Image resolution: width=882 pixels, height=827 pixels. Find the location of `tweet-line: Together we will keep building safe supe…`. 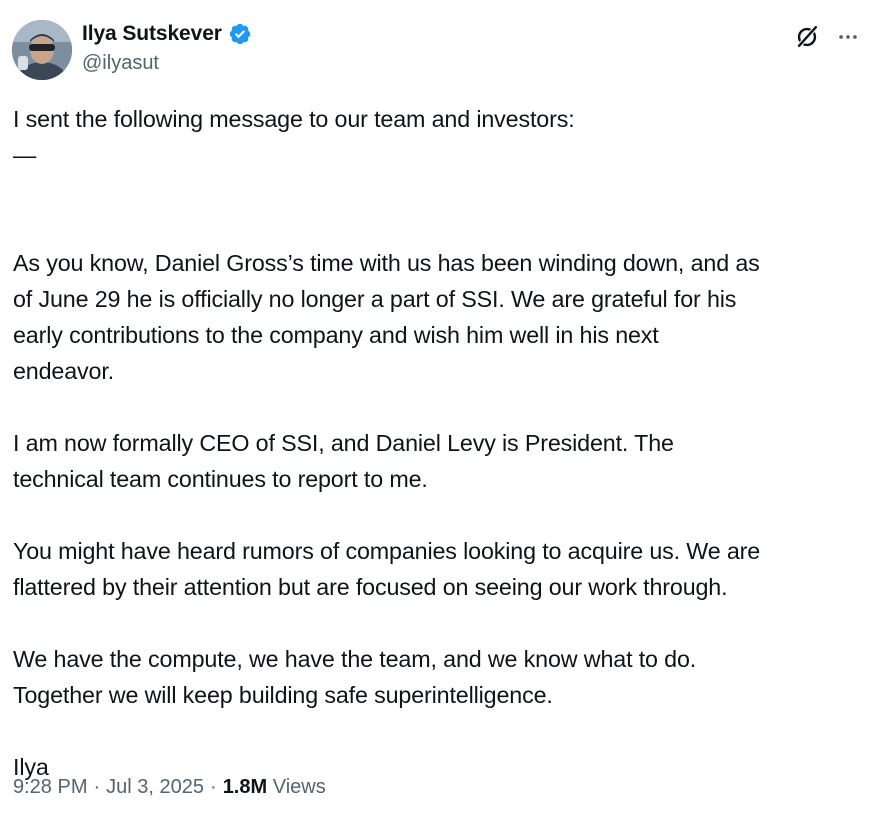

tweet-line: Together we will keep building safe supe… is located at coordinates (283, 695).